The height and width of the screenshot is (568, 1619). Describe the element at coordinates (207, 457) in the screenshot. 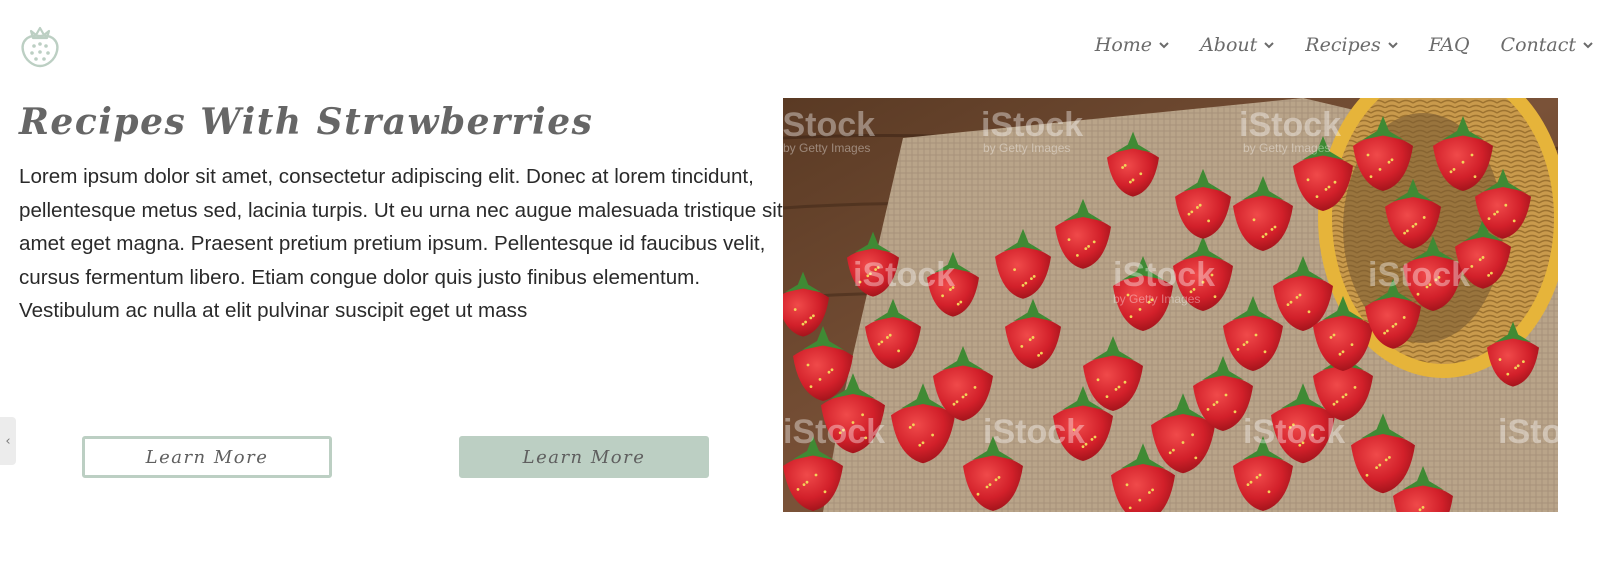

I see `learn-more-button-outline: Learn More` at that location.